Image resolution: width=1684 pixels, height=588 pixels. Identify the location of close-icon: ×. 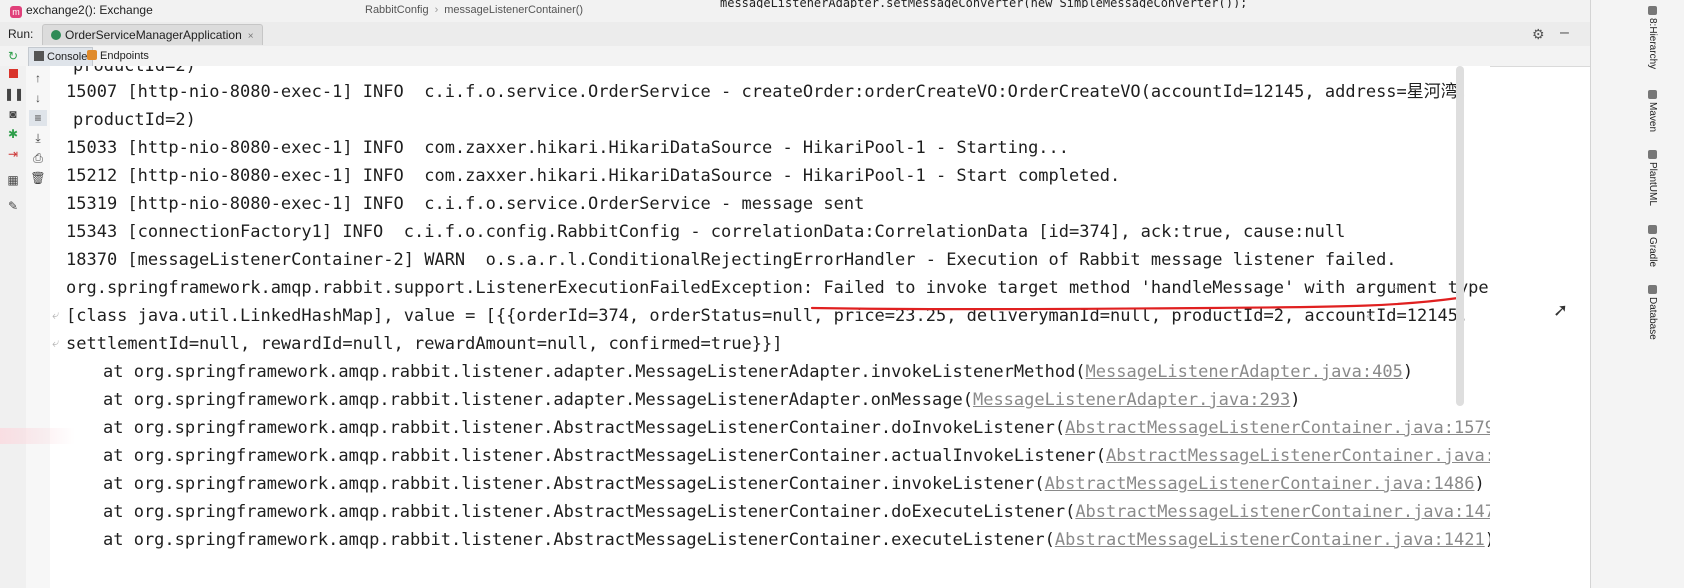
(251, 36).